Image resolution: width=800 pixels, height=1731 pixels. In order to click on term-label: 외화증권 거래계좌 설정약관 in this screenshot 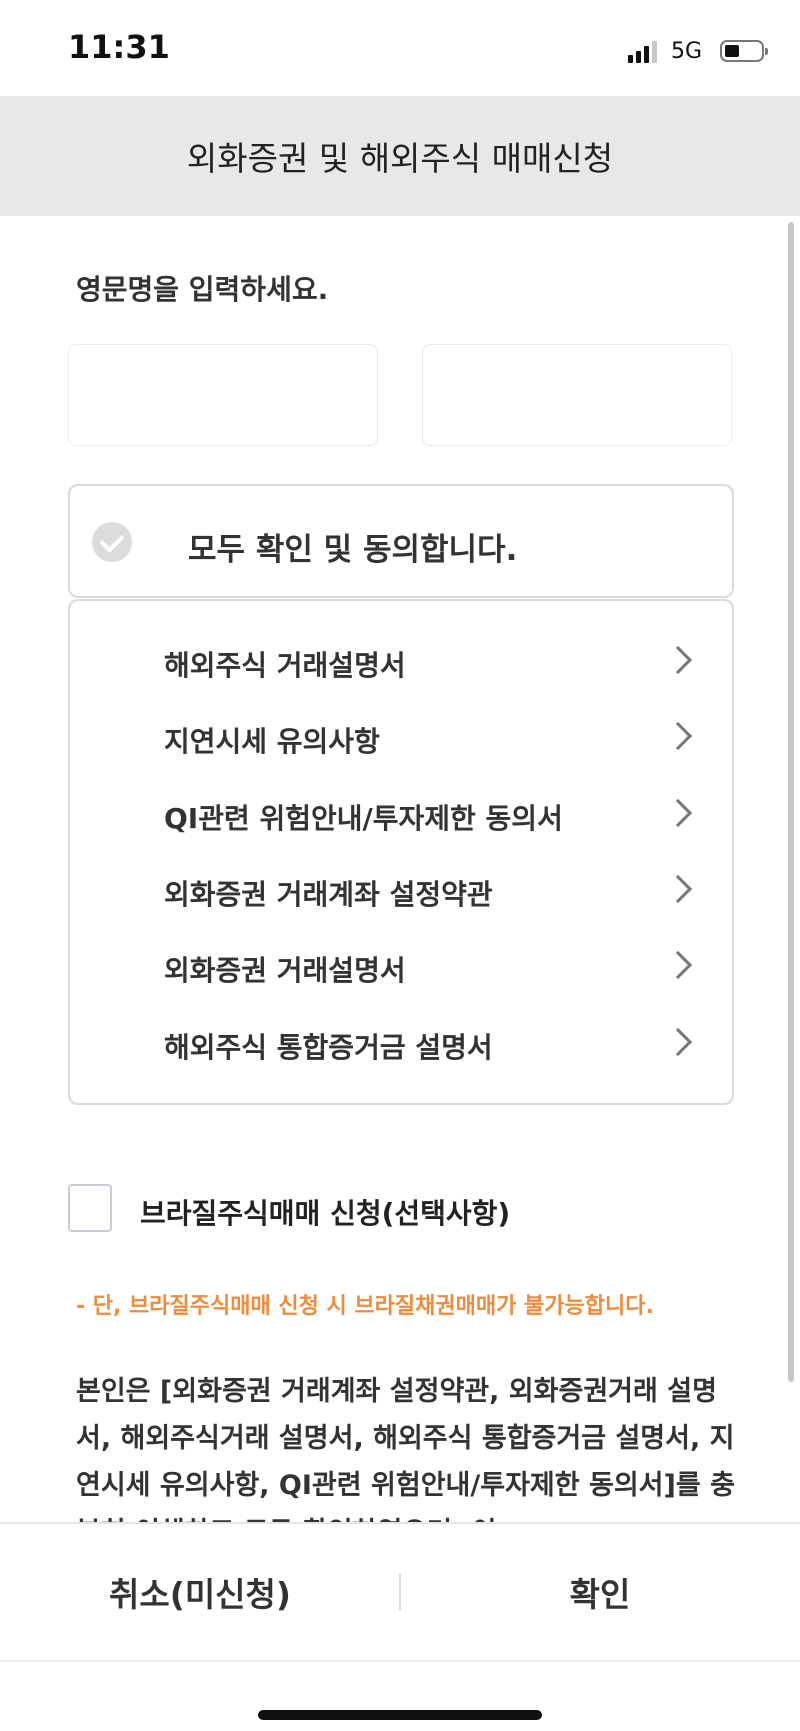, I will do `click(328, 894)`.